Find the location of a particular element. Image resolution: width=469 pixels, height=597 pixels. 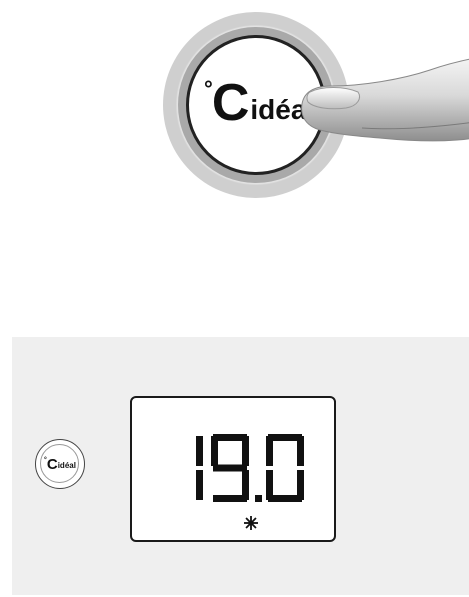

segment-g is located at coordinates (230, 468).